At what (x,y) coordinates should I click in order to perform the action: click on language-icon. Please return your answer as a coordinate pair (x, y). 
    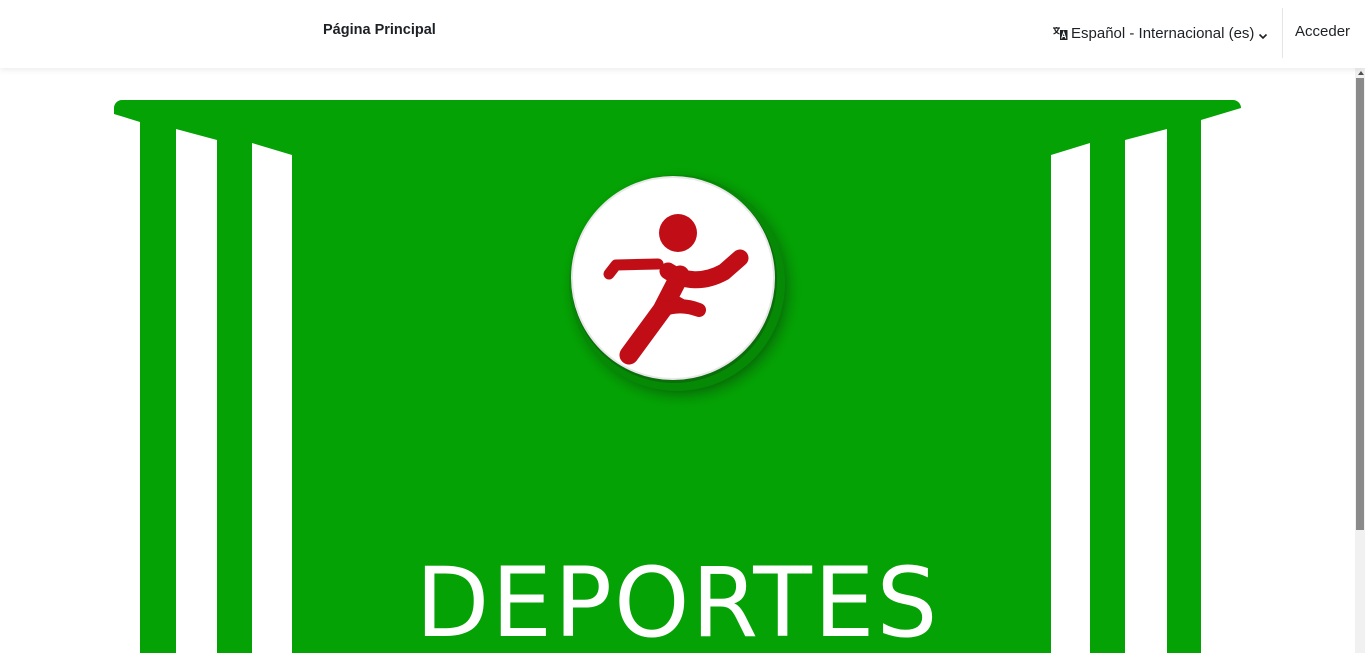
    Looking at the image, I should click on (1060, 33).